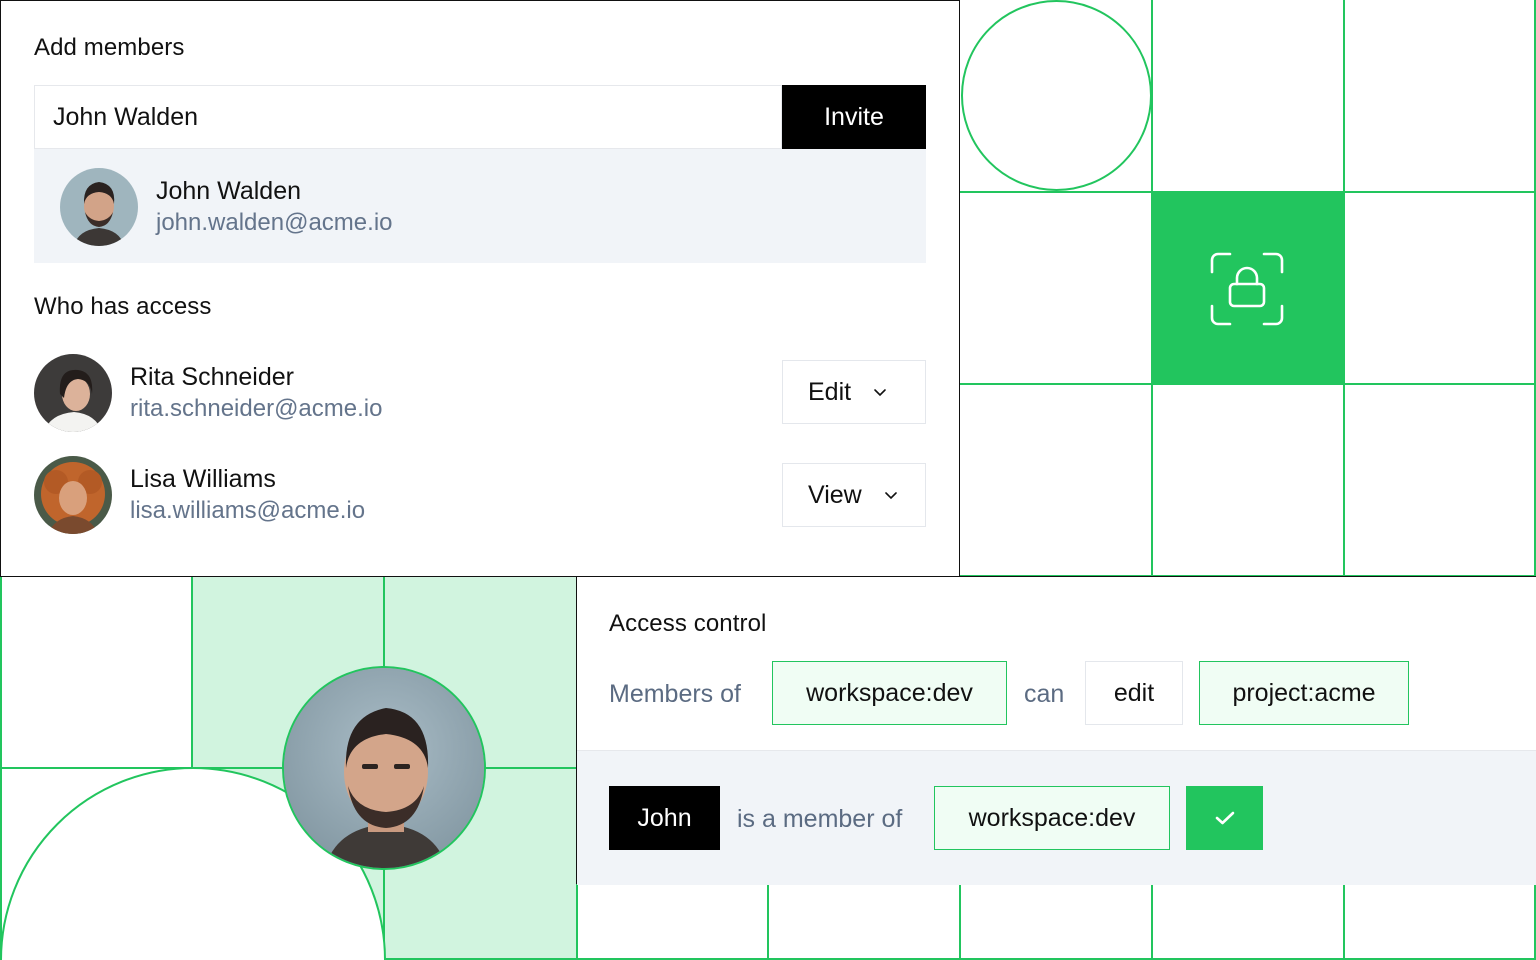  Describe the element at coordinates (212, 377) in the screenshot. I see `member-name: Rita Schneider` at that location.